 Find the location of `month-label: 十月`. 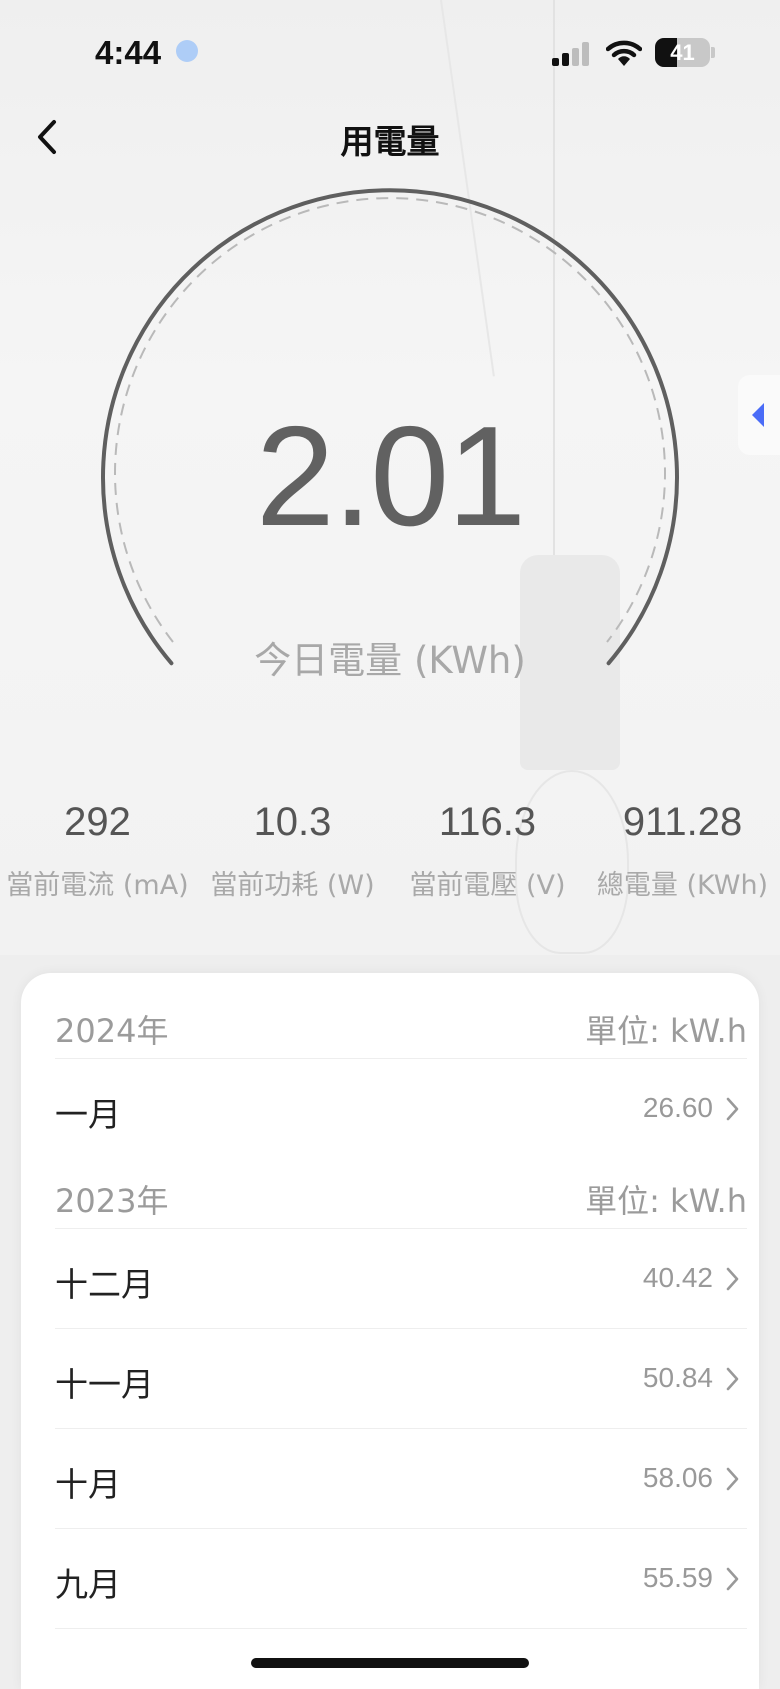

month-label: 十月 is located at coordinates (88, 1484).